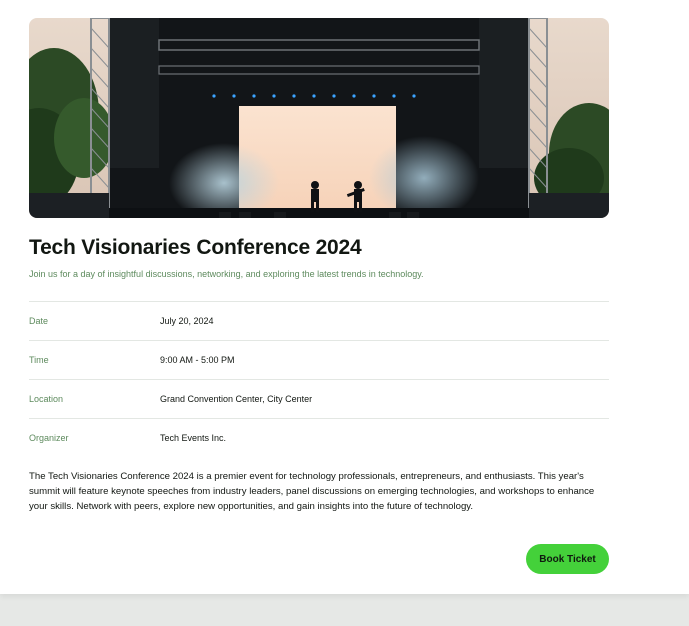  Describe the element at coordinates (236, 399) in the screenshot. I see `detail-value: Grand Convention Center, City Center` at that location.